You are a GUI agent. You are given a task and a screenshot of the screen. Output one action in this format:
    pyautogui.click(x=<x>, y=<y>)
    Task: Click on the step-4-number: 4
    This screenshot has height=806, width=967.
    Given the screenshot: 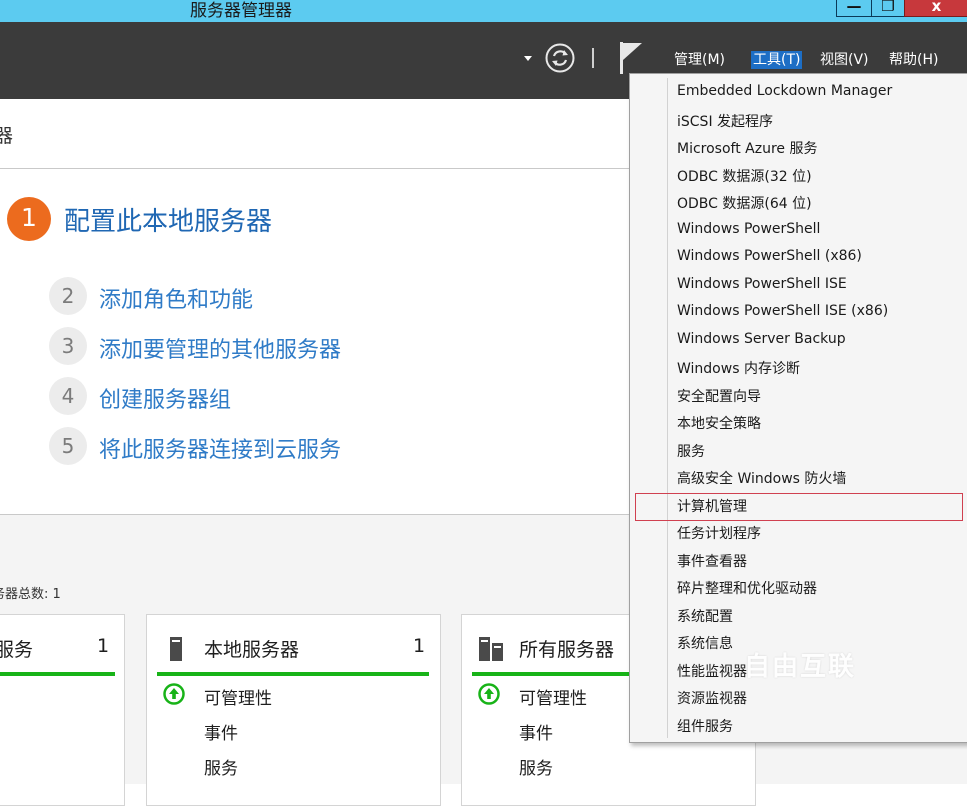 What is the action you would take?
    pyautogui.click(x=68, y=396)
    